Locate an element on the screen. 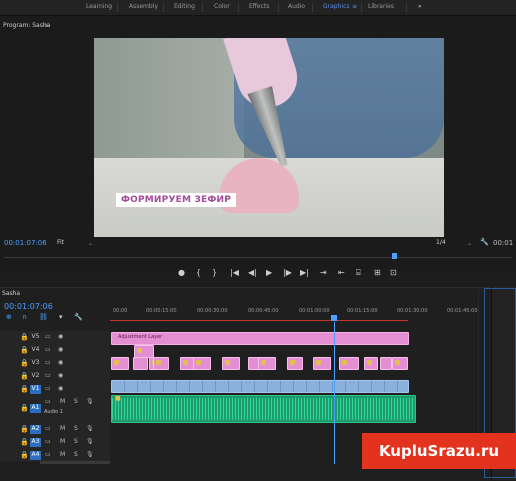 This screenshot has height=481, width=516. zoom-fit-select: Fit is located at coordinates (60, 242).